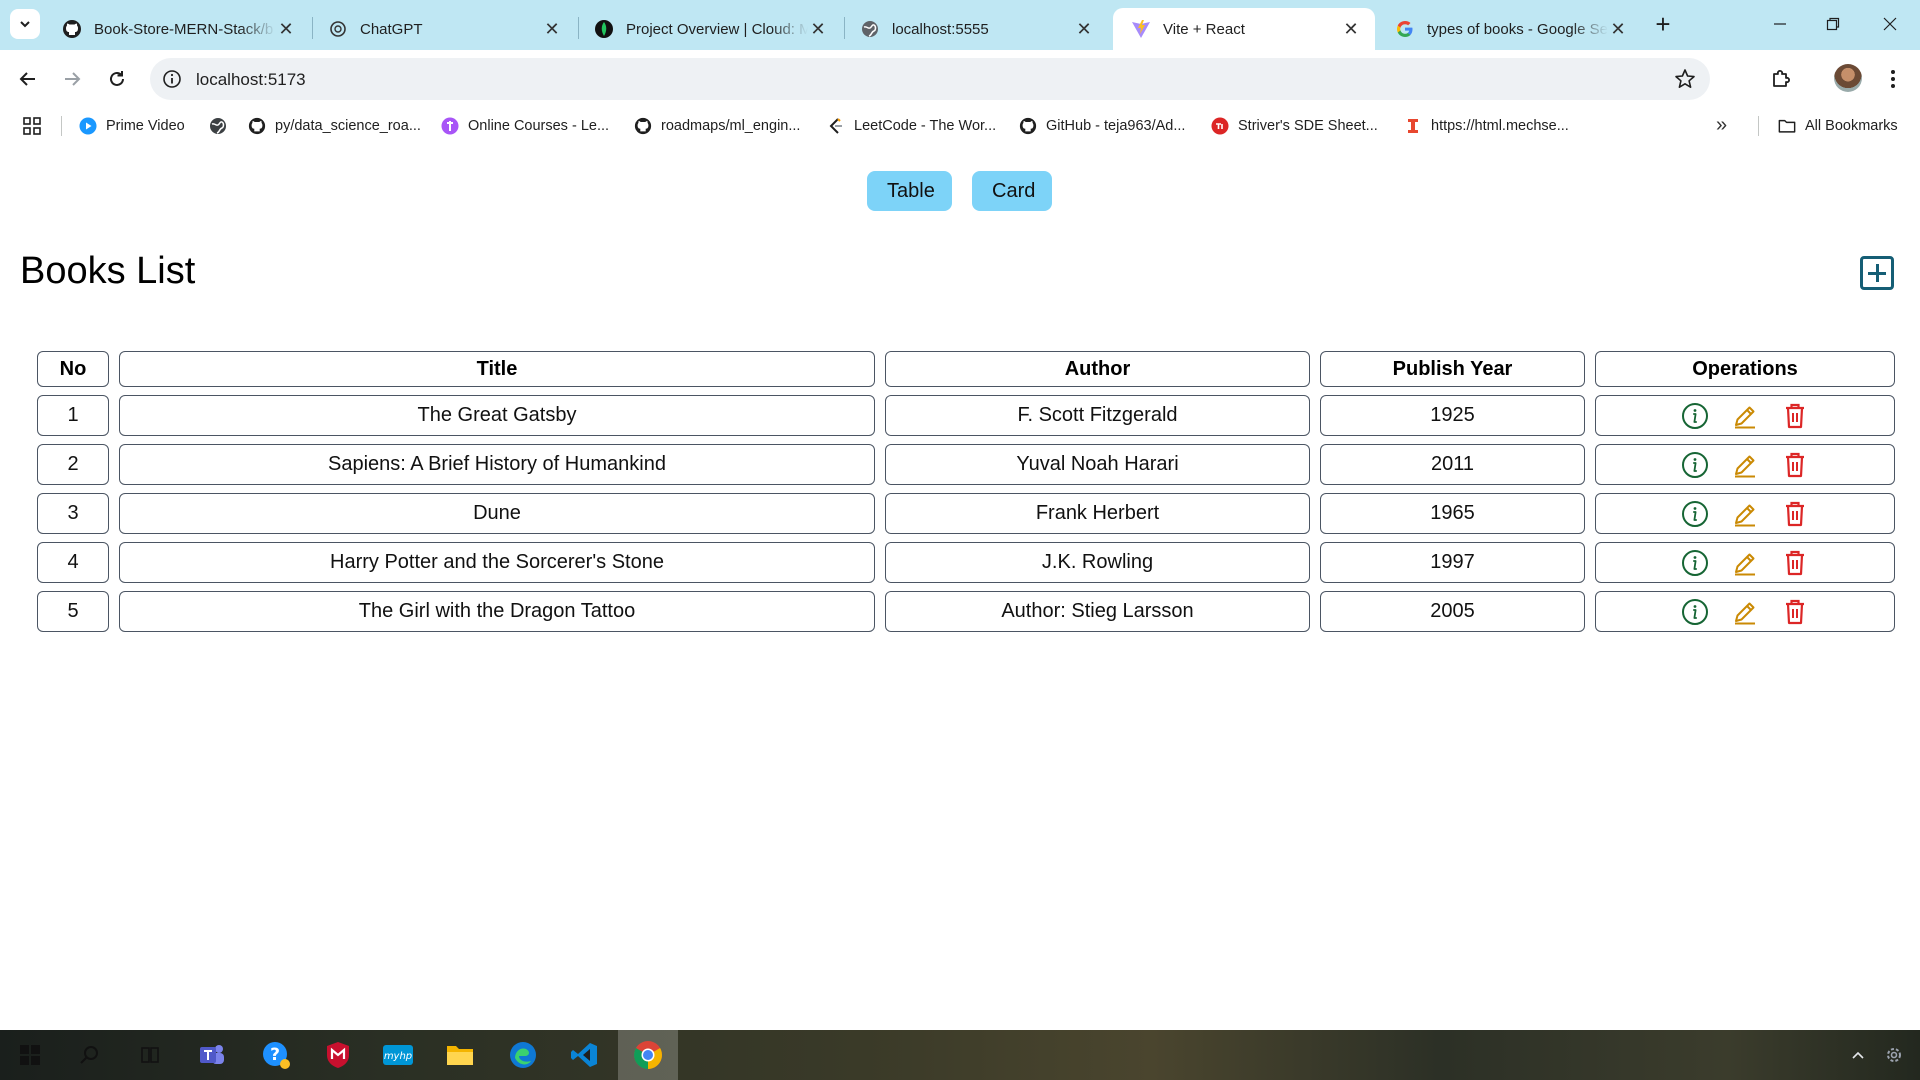  I want to click on taskbar-teams, so click(212, 1055).